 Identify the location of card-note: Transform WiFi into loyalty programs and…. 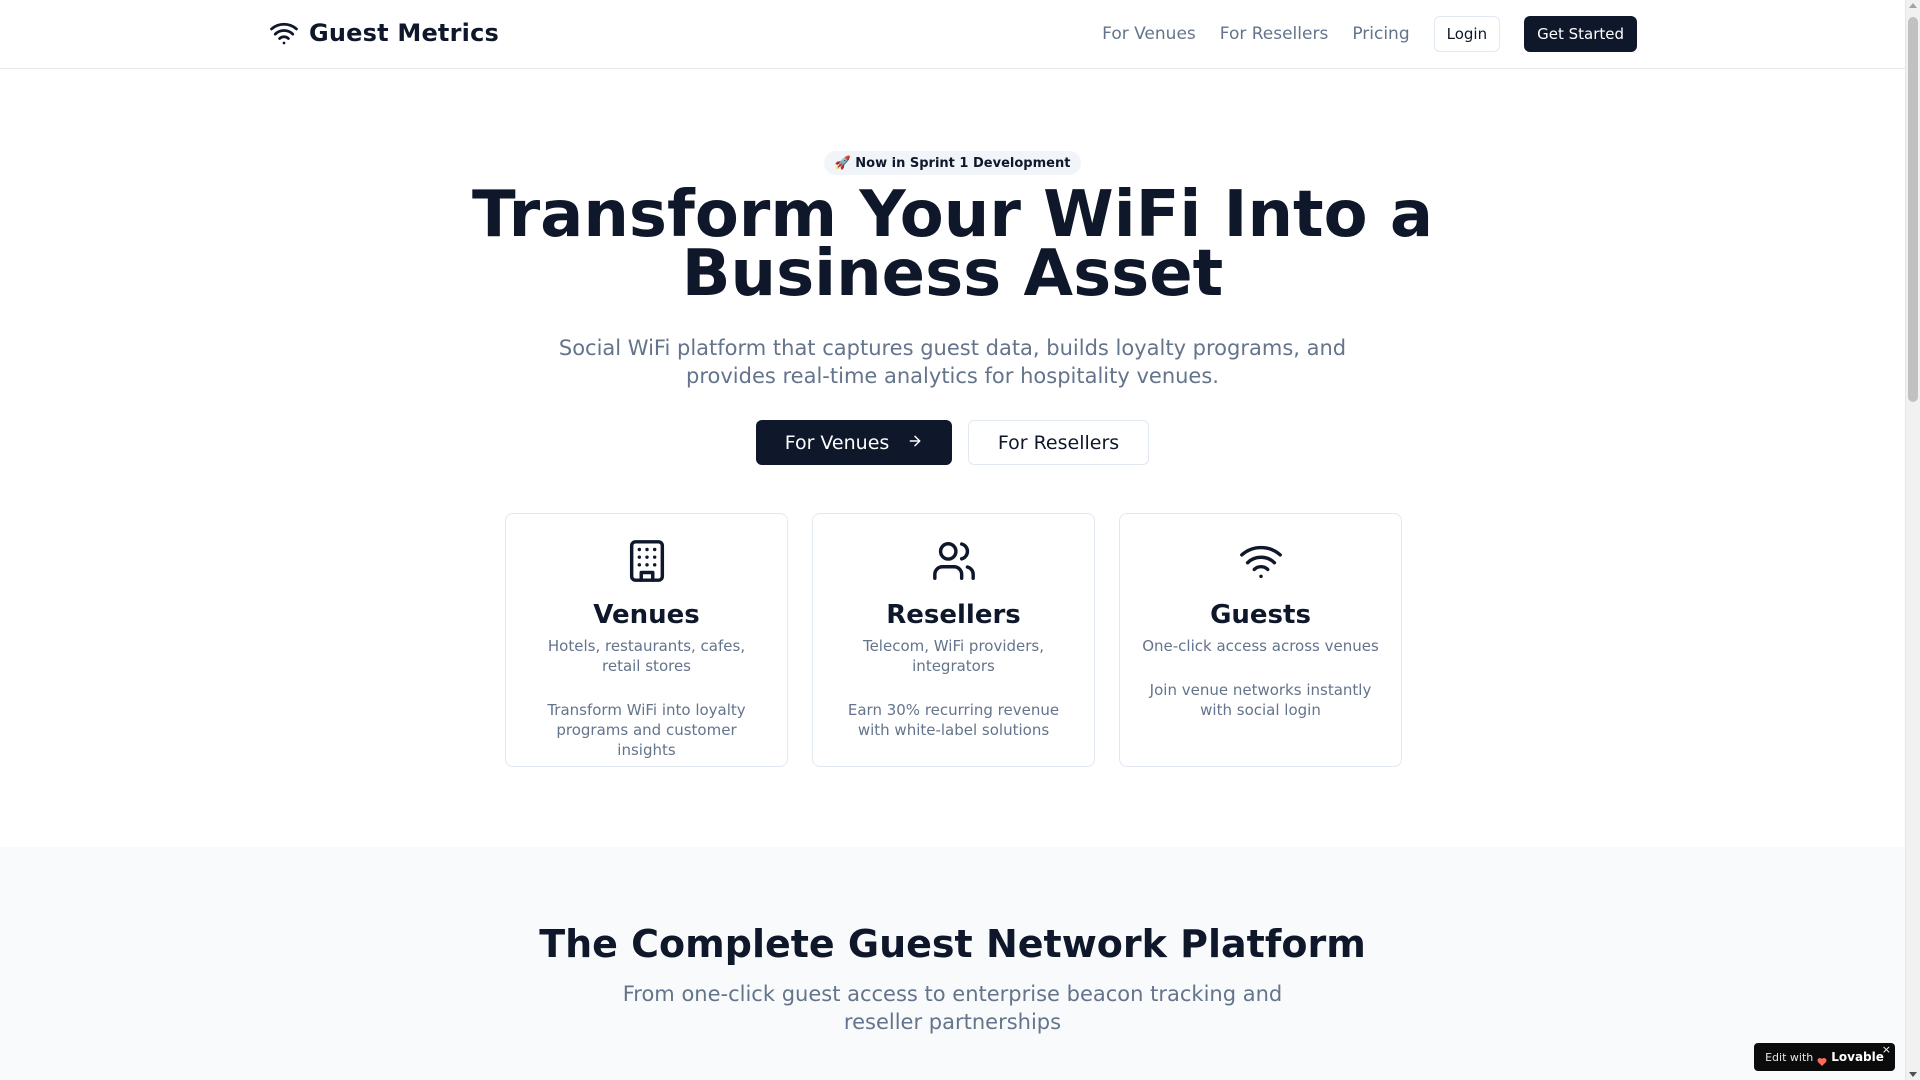
(646, 730).